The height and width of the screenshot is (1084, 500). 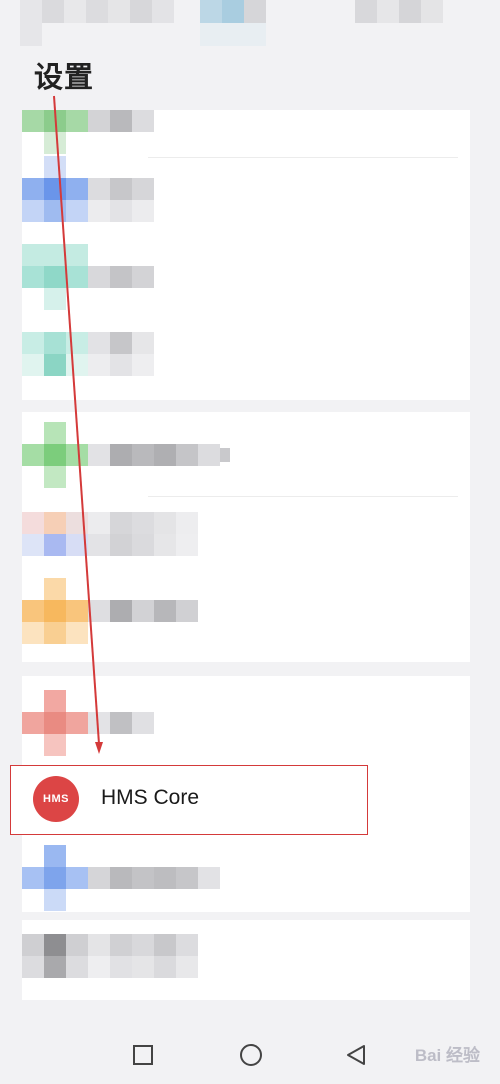 I want to click on list-item-label: HMS Core, so click(x=150, y=797).